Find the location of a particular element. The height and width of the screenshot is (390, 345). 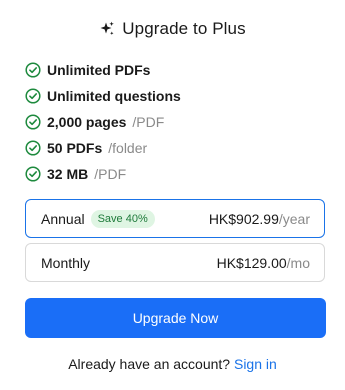

save-badge: Save 40% is located at coordinates (122, 218).